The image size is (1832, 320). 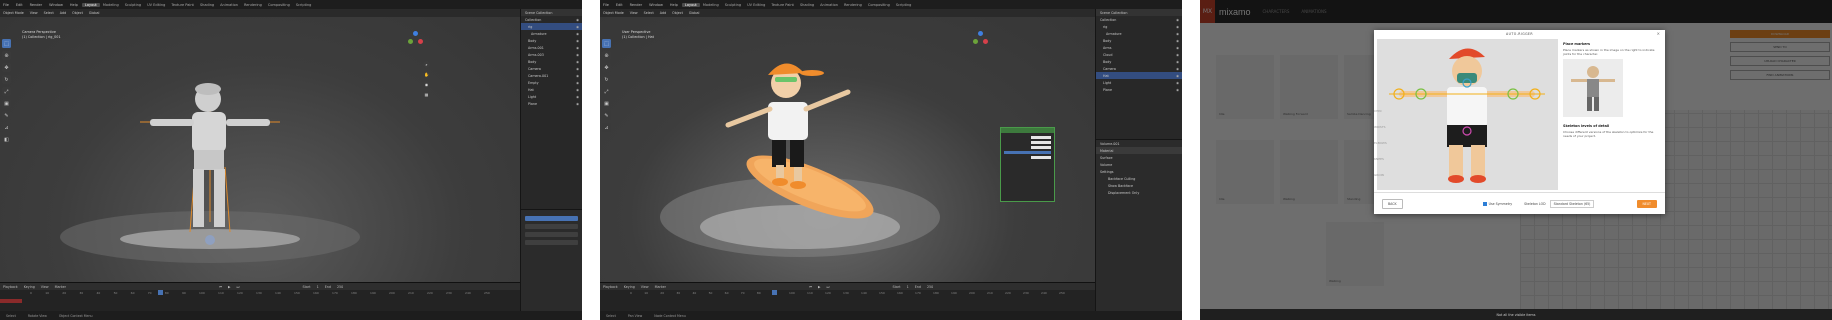 I want to click on select-menu: Select, so click(x=49, y=13).